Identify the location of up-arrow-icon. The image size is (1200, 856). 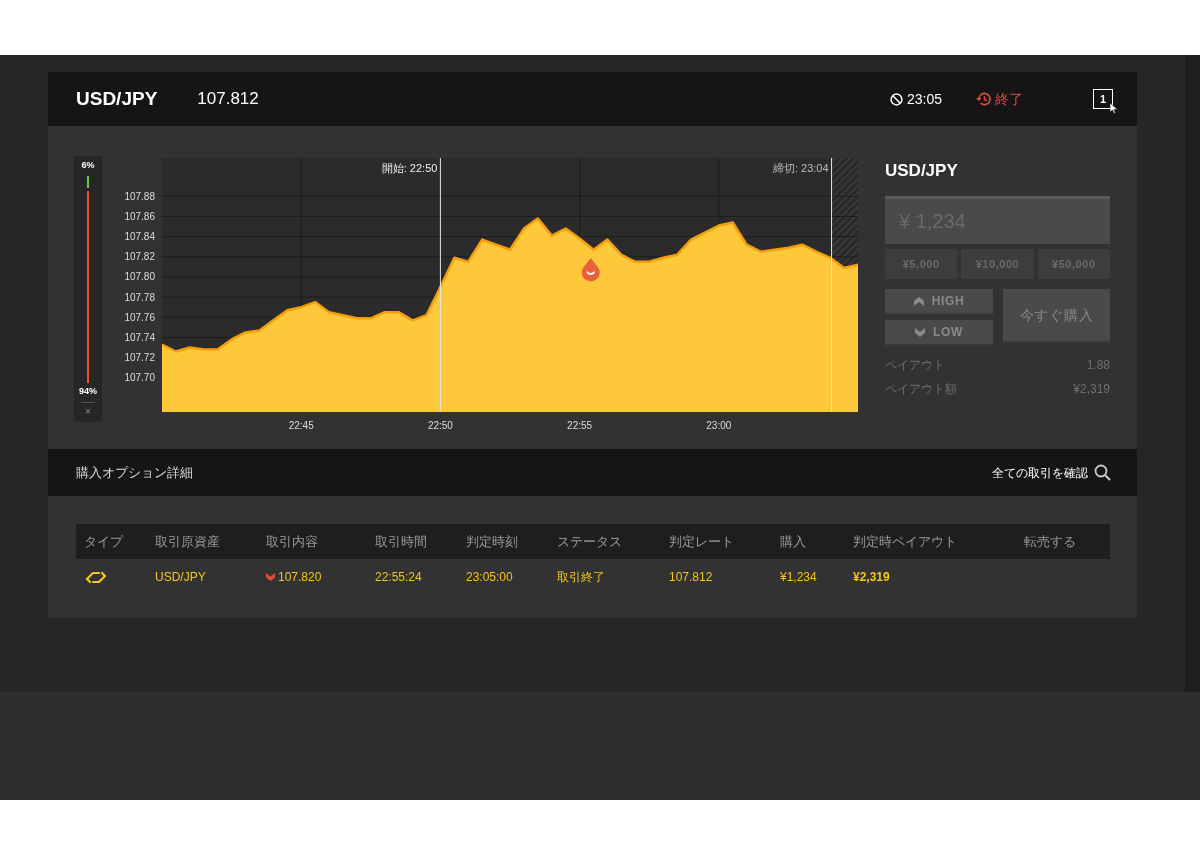
(918, 301).